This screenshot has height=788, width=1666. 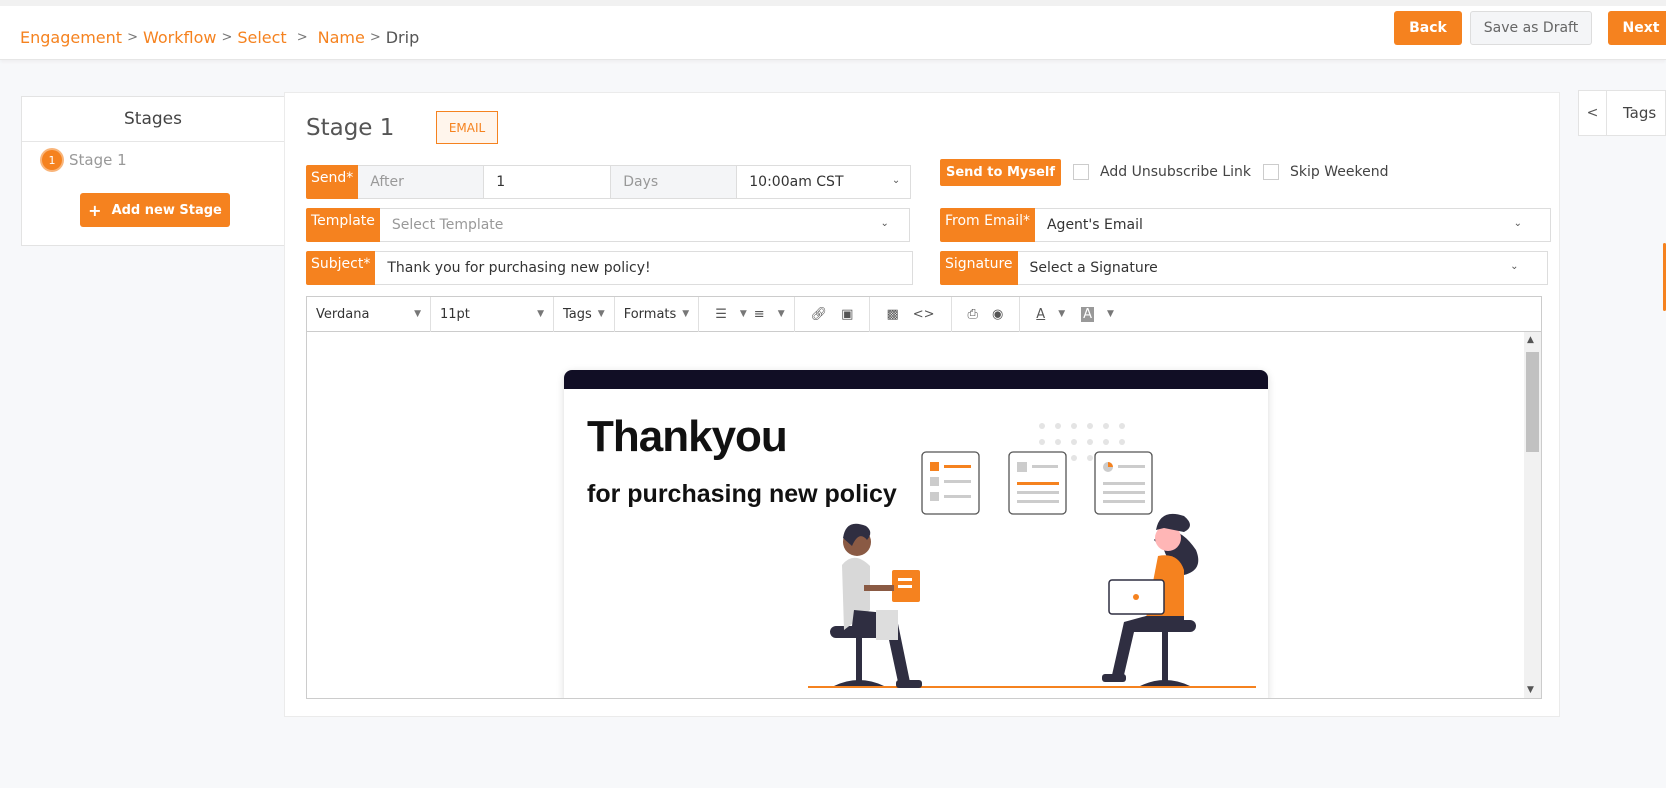 What do you see at coordinates (95, 210) in the screenshot?
I see `plus-icon: +` at bounding box center [95, 210].